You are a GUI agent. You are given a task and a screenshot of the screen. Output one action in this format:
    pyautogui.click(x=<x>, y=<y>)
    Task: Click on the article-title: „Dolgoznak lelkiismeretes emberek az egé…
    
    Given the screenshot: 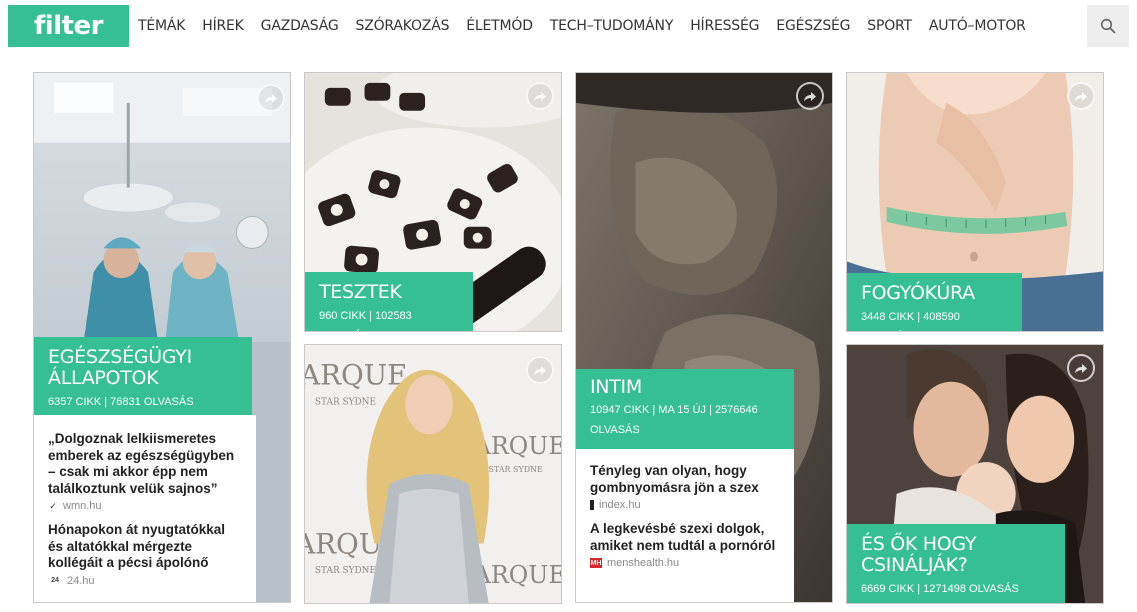 What is the action you would take?
    pyautogui.click(x=145, y=464)
    